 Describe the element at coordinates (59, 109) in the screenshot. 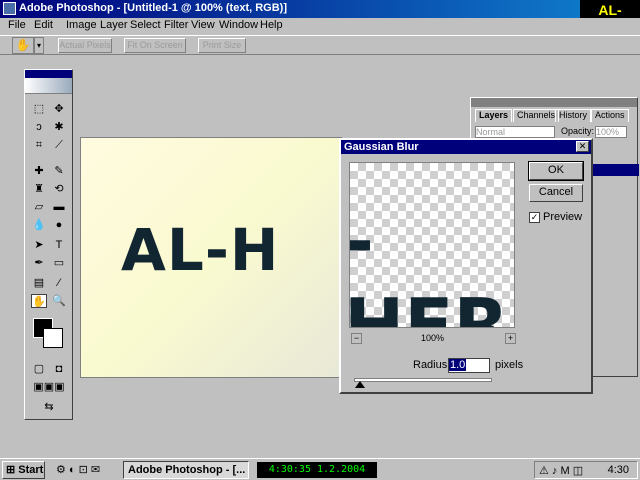

I see `move-tool-icon: ✥` at that location.